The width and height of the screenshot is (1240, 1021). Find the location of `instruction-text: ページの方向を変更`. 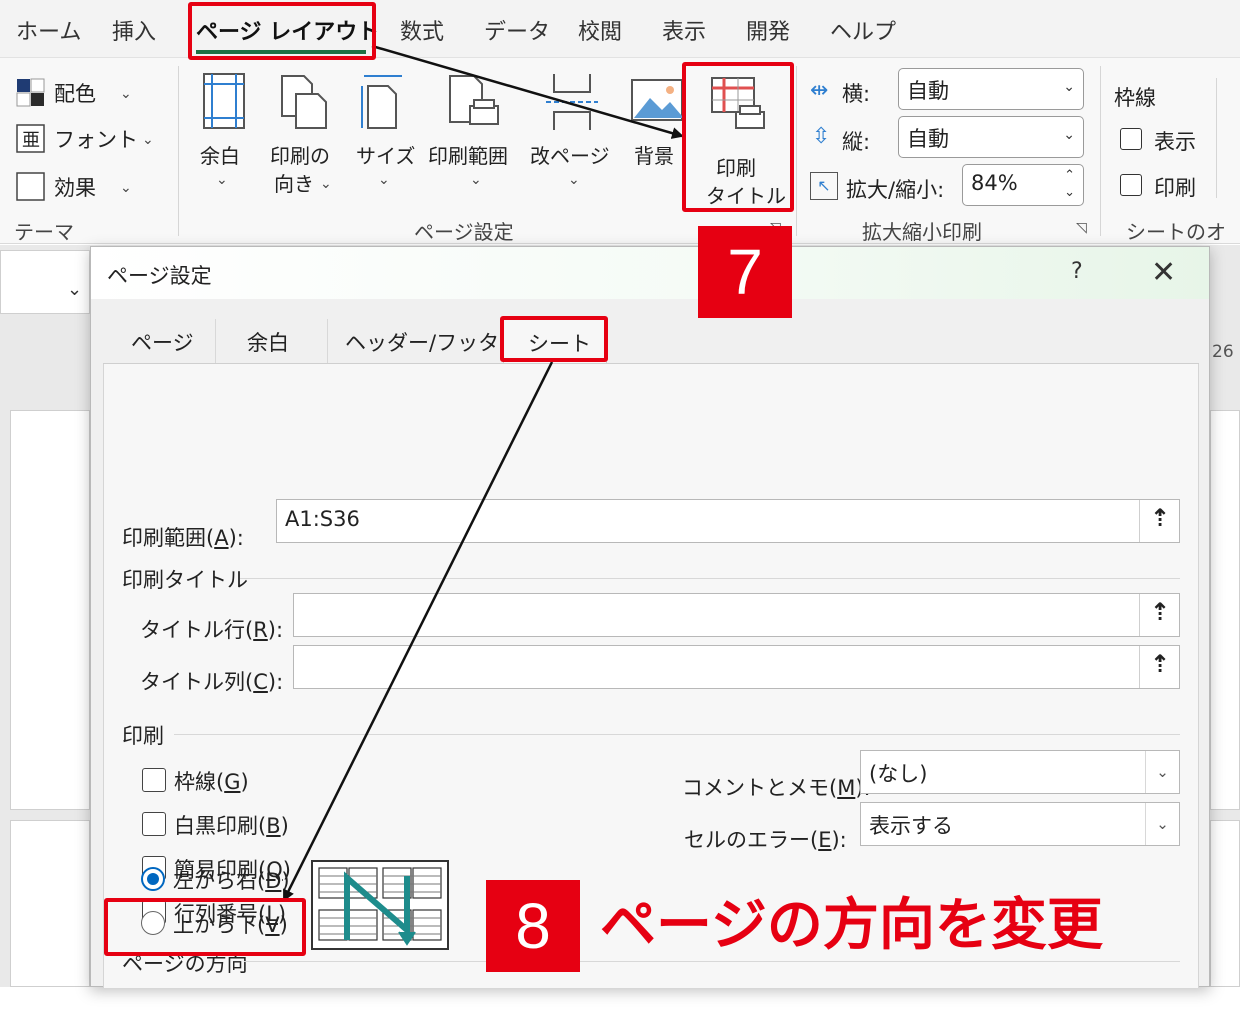

instruction-text: ページの方向を変更 is located at coordinates (851, 925).